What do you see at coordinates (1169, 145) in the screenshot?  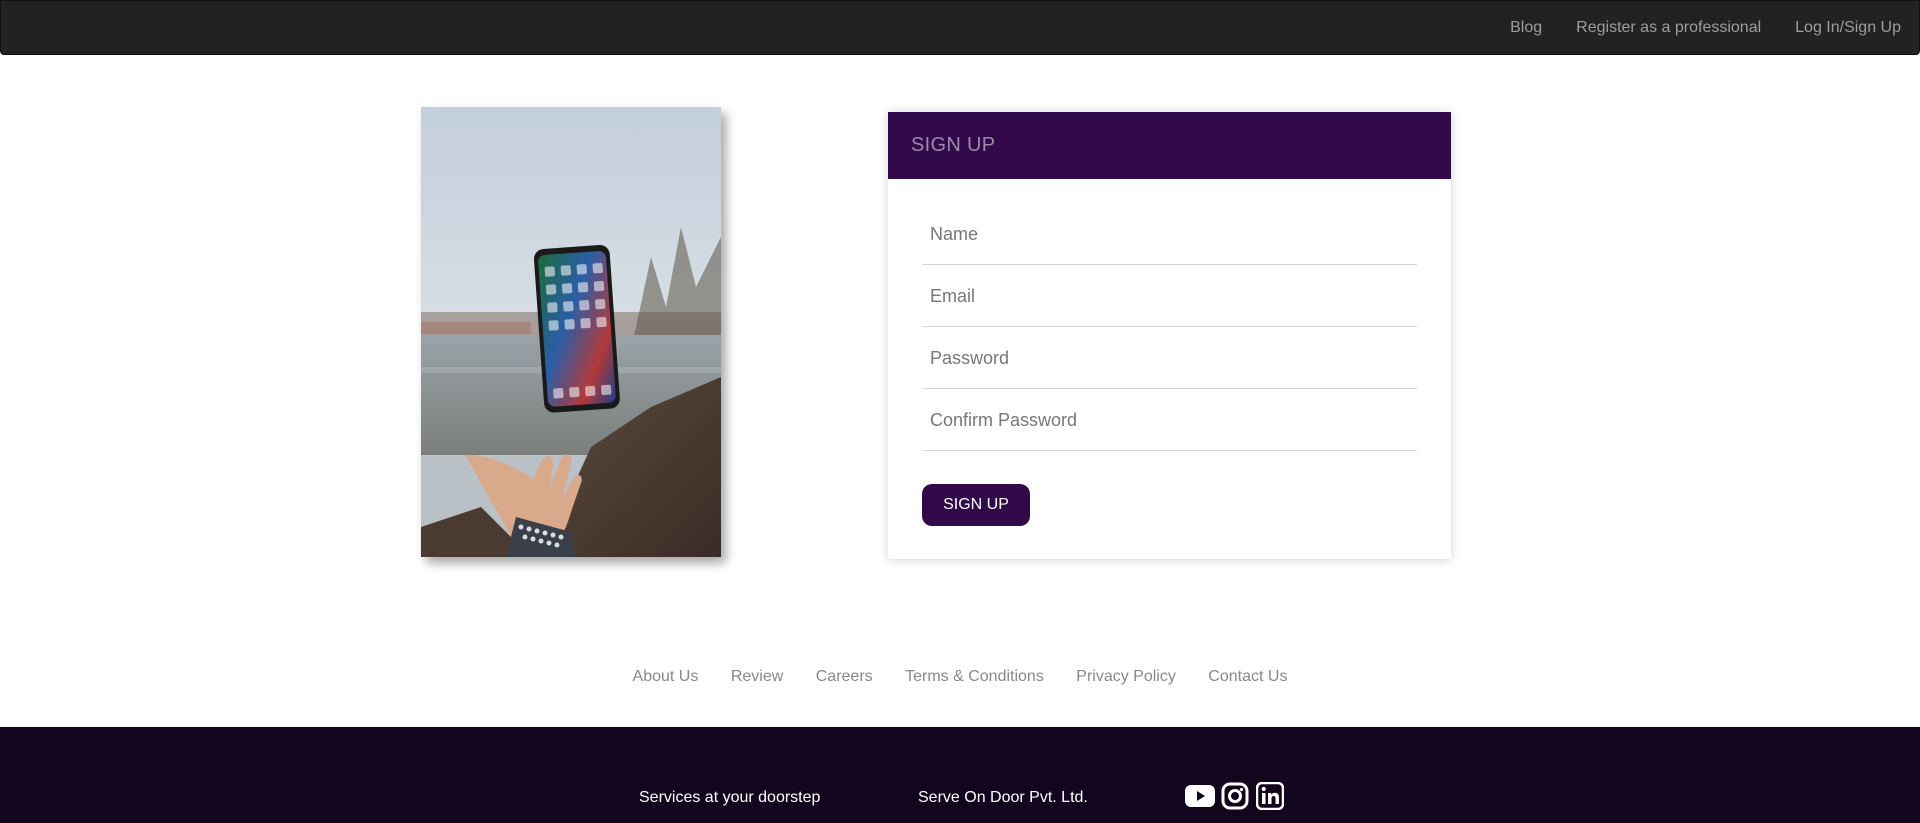 I see `signup-card-header: SIGN UP` at bounding box center [1169, 145].